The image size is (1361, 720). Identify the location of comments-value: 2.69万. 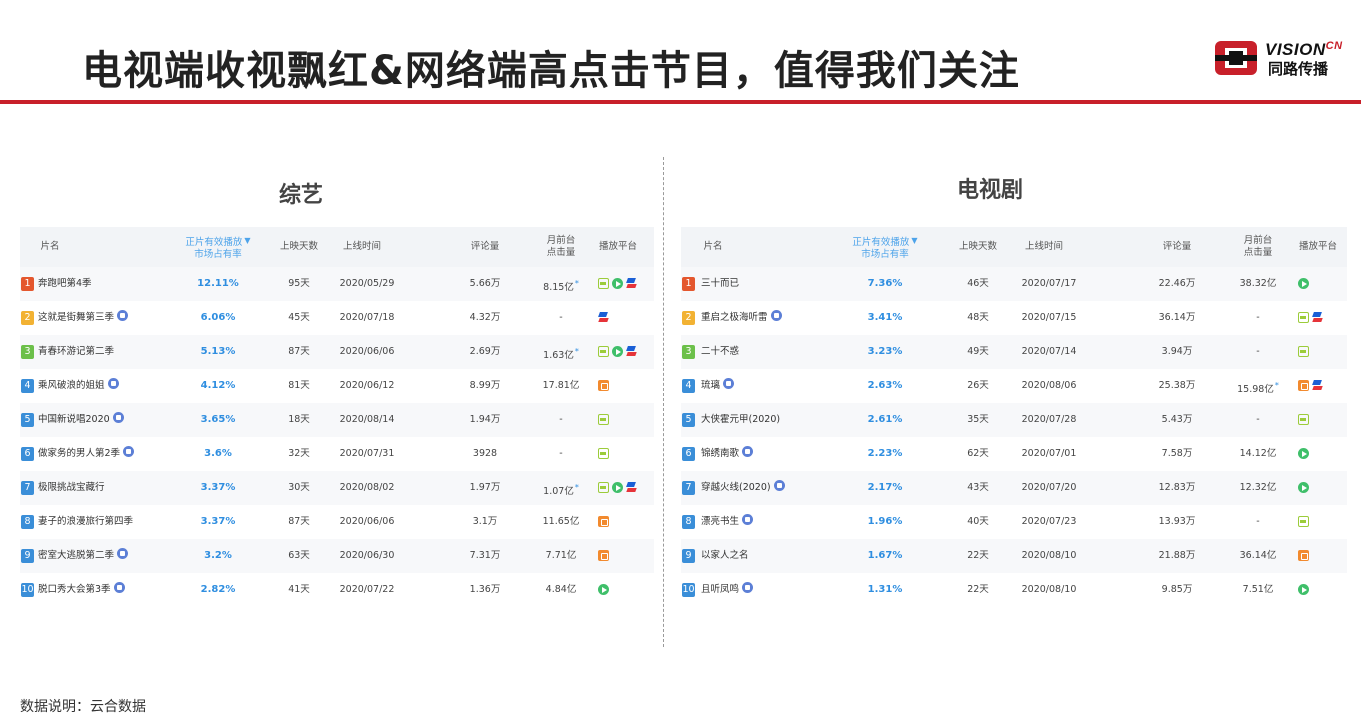
(485, 351).